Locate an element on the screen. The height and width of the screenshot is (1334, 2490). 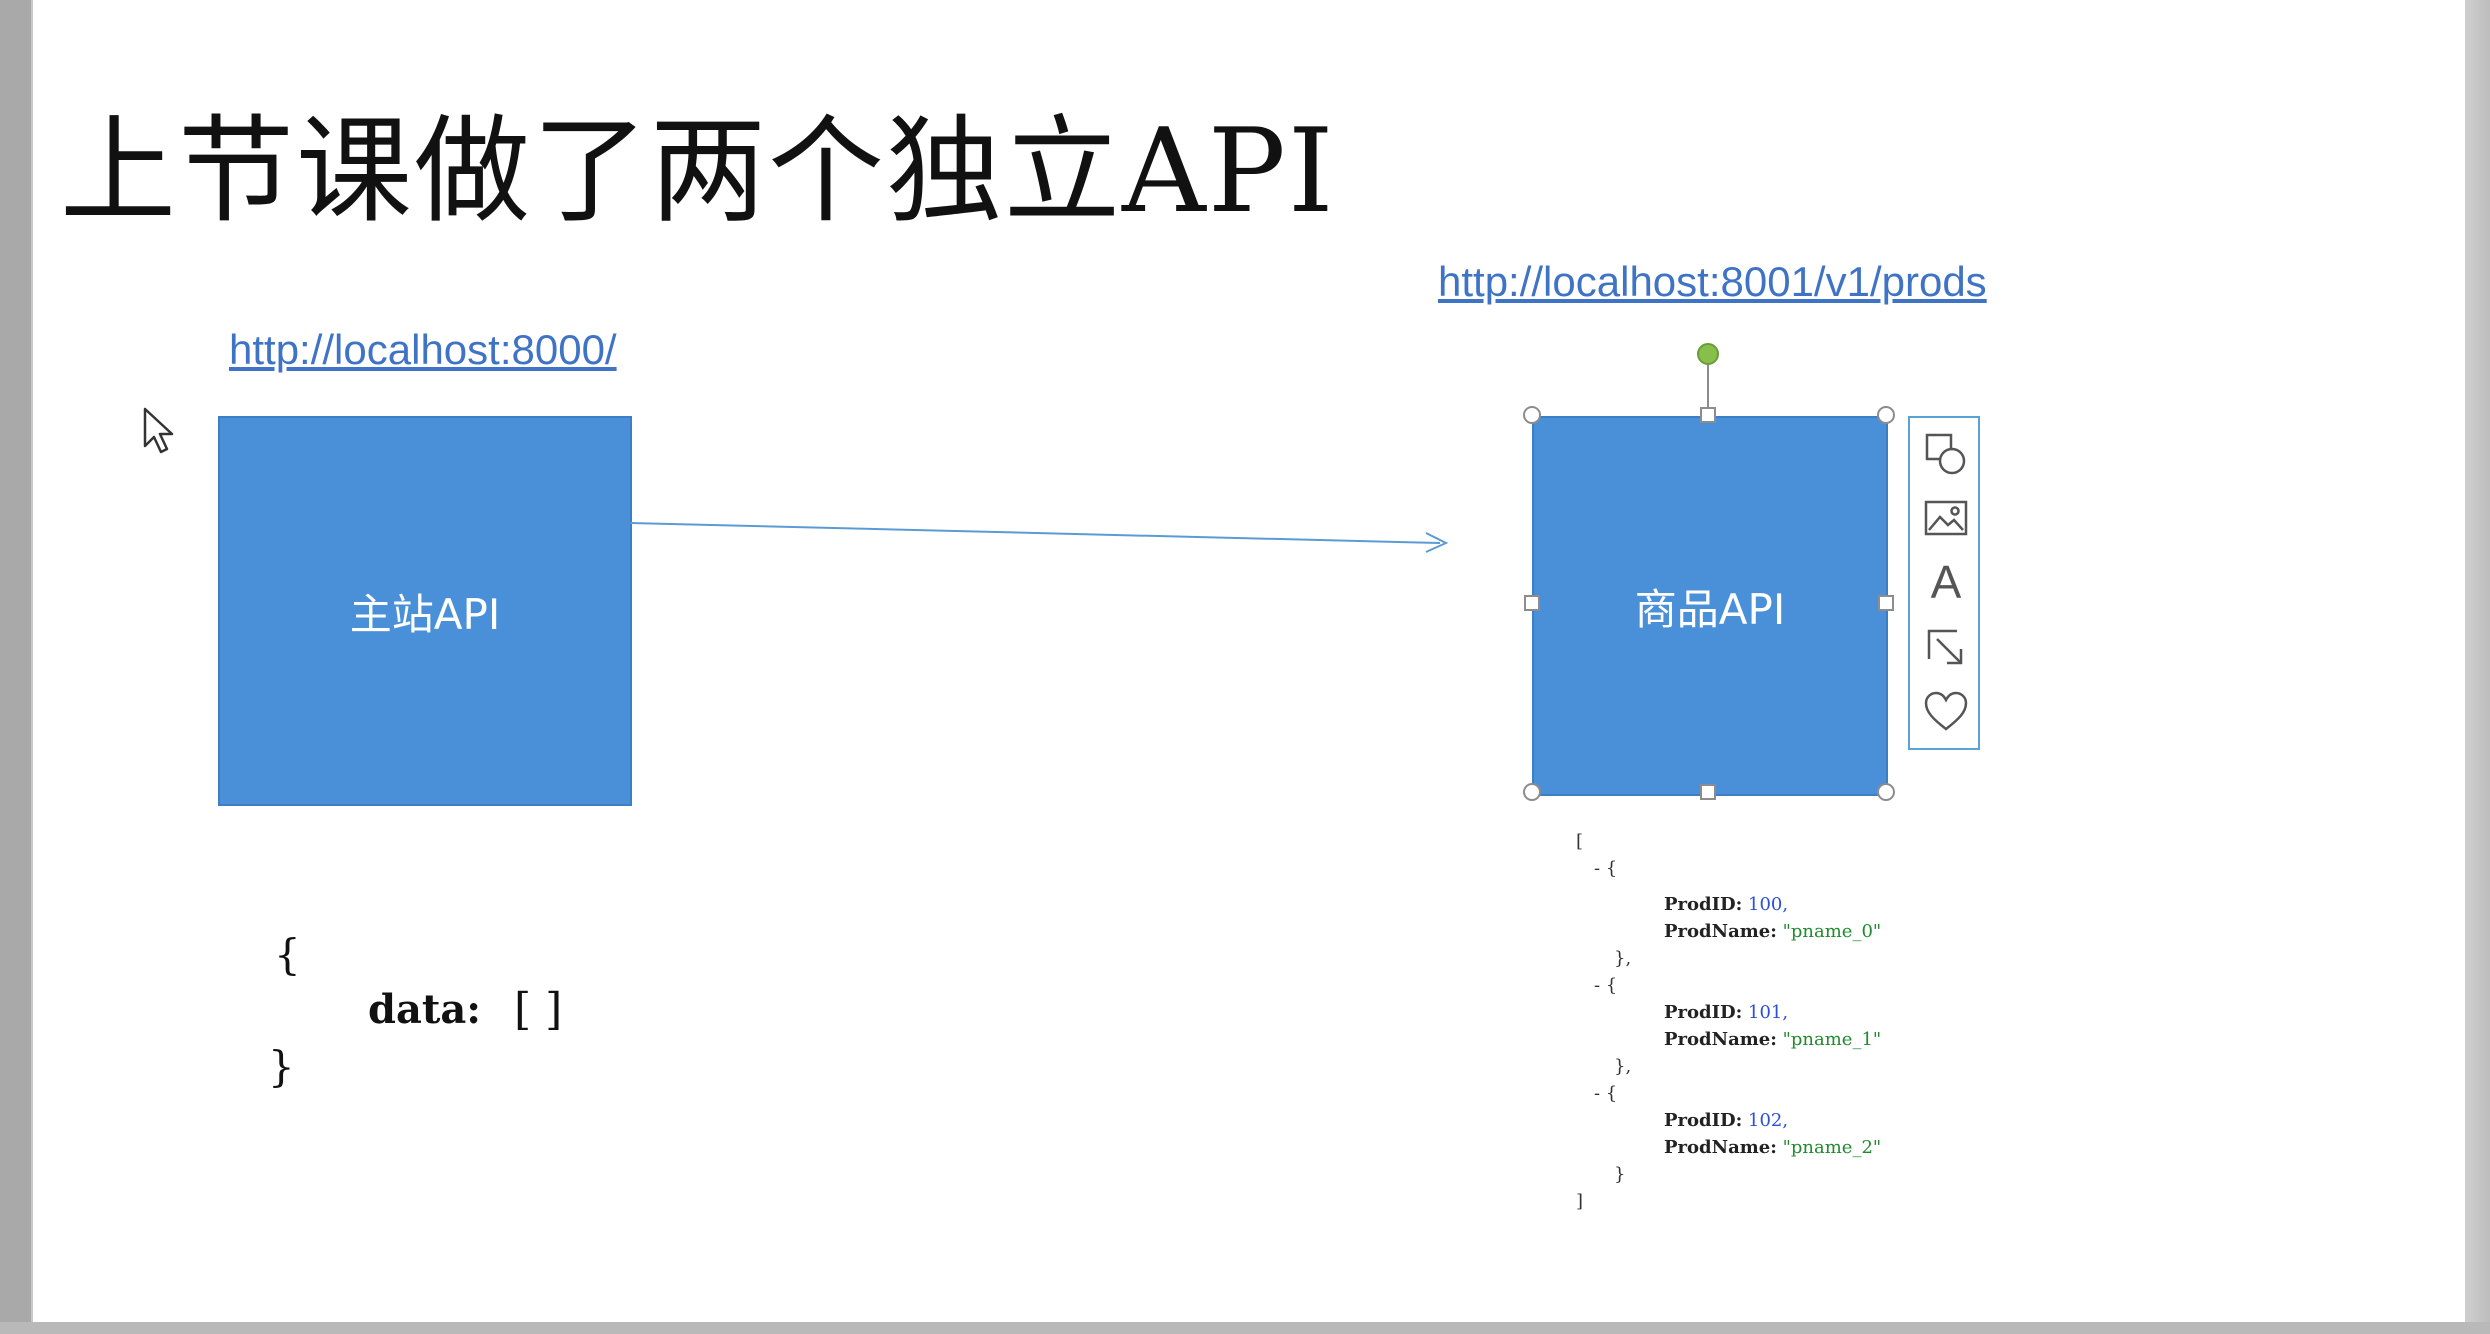
shape-quick-toolbar: A is located at coordinates (1944, 583).